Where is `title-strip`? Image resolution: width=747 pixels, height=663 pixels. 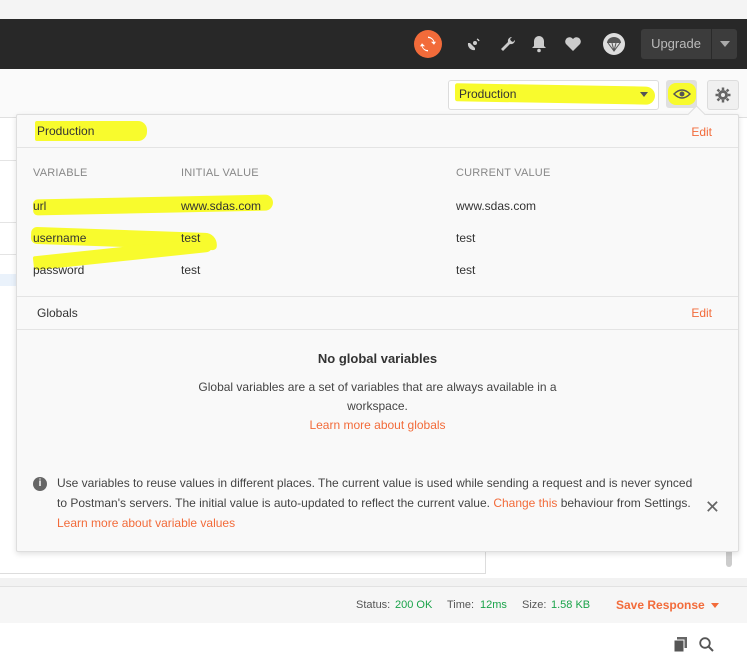
title-strip is located at coordinates (373, 9).